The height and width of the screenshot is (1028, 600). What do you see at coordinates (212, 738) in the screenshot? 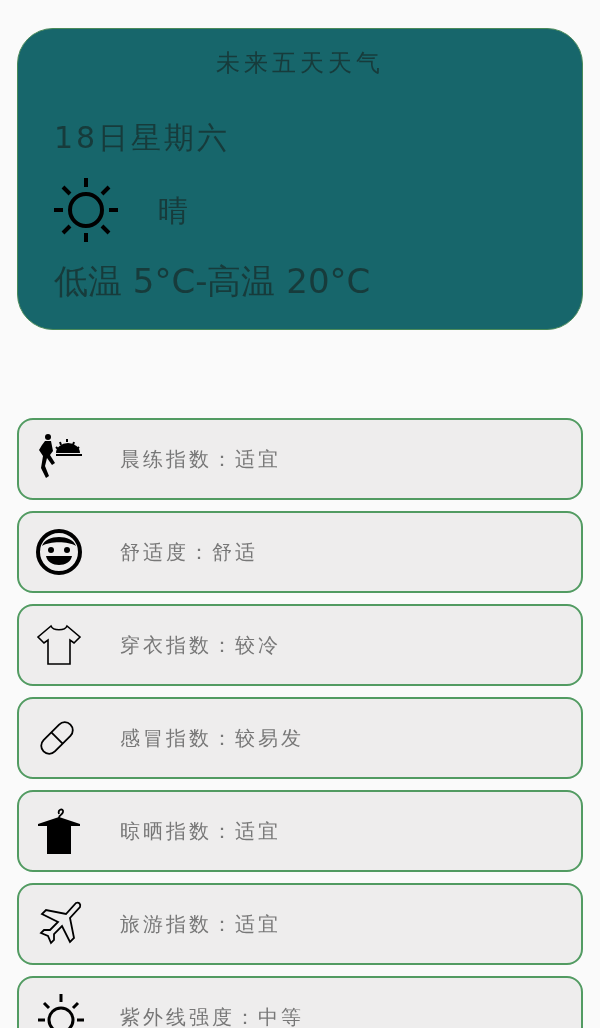
I see `index-text: 感冒指数：较易发` at bounding box center [212, 738].